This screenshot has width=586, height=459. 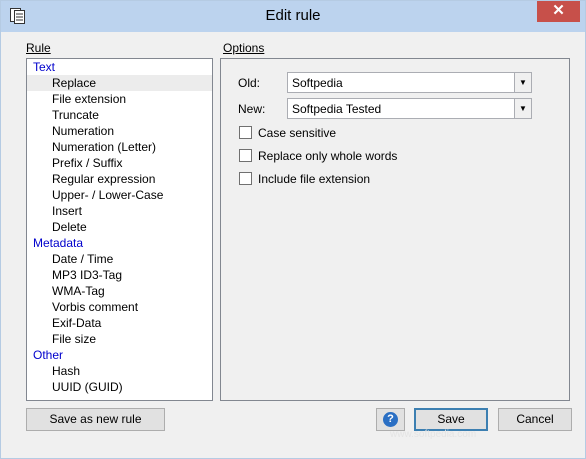 What do you see at coordinates (328, 156) in the screenshot?
I see `checkbox-label: Replace only whole words` at bounding box center [328, 156].